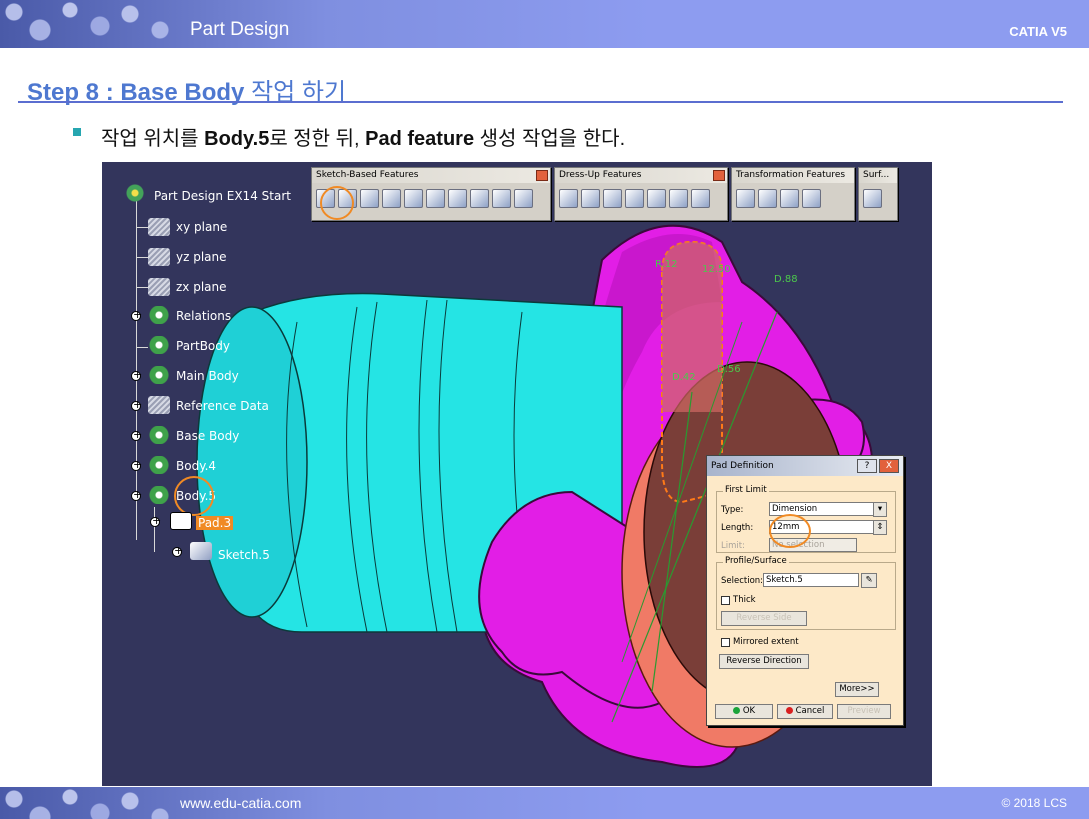 This screenshot has width=1089, height=819. What do you see at coordinates (764, 661) in the screenshot?
I see `reverse-direction-button: Reverse Direction` at bounding box center [764, 661].